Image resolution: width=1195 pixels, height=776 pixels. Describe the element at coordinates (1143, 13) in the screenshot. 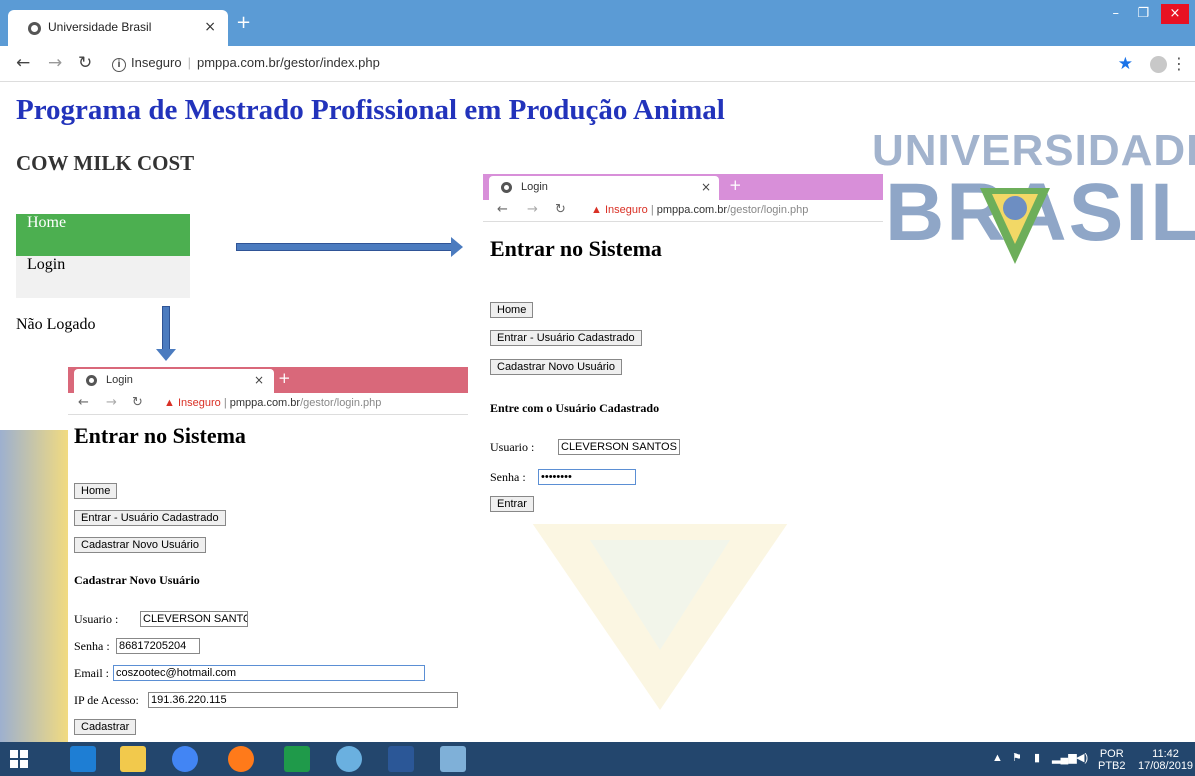

I see `maximize-button: ❐` at that location.